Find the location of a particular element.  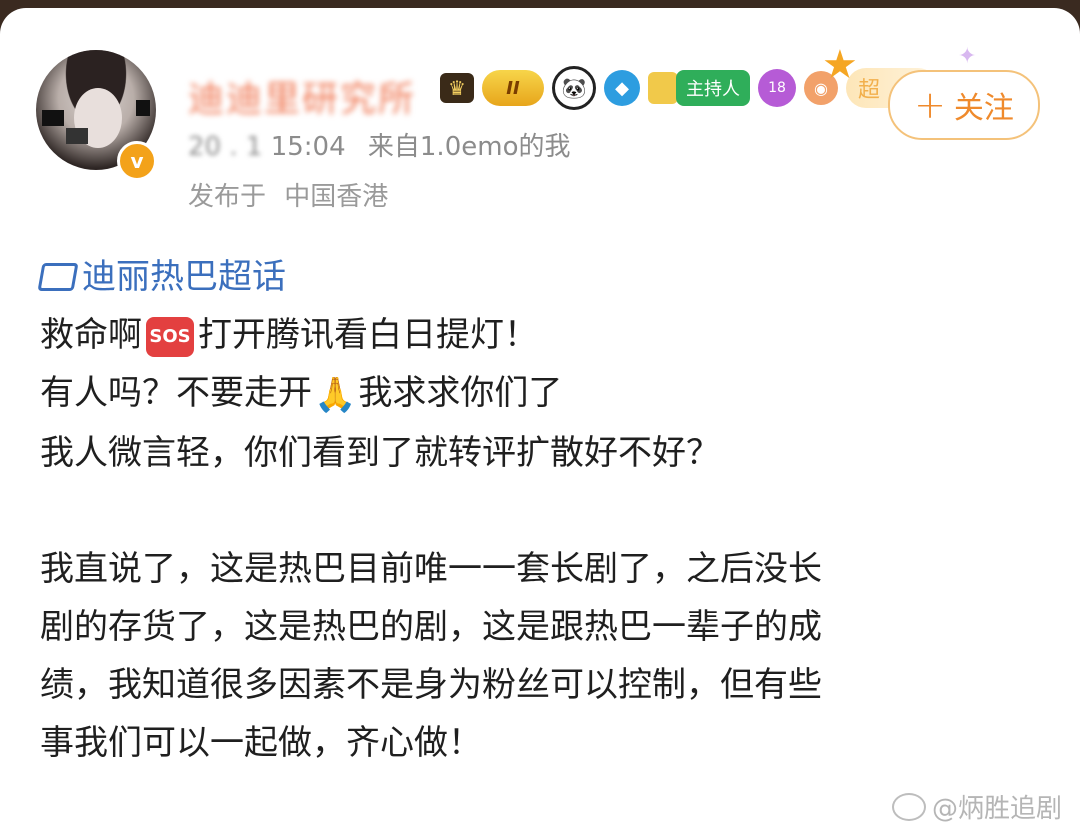

content-line: 剧的存货了，这是热巴的剧，这是跟热巴一辈子的成 is located at coordinates (431, 626).